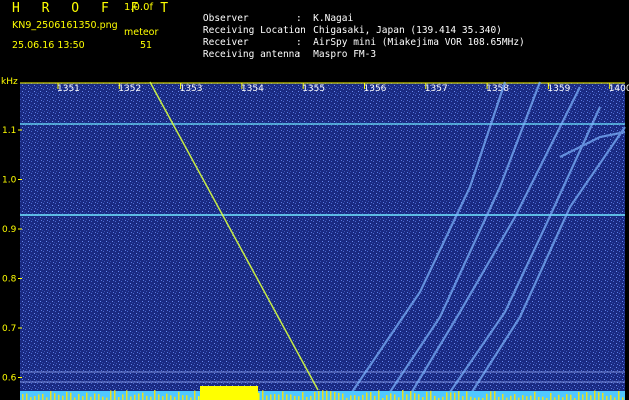 This screenshot has height=400, width=629. Describe the element at coordinates (9, 329) in the screenshot. I see `y-tick-label: 0.7` at that location.